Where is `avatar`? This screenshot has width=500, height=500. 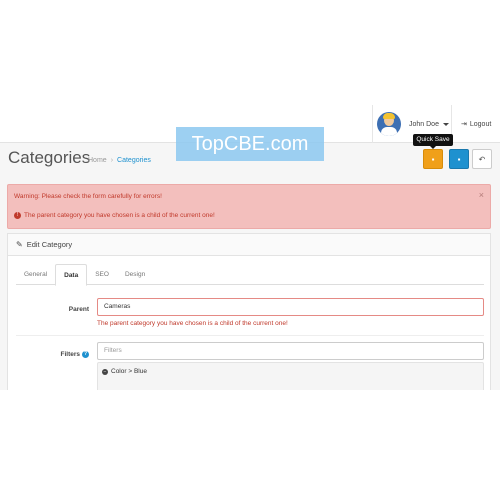 avatar is located at coordinates (389, 124).